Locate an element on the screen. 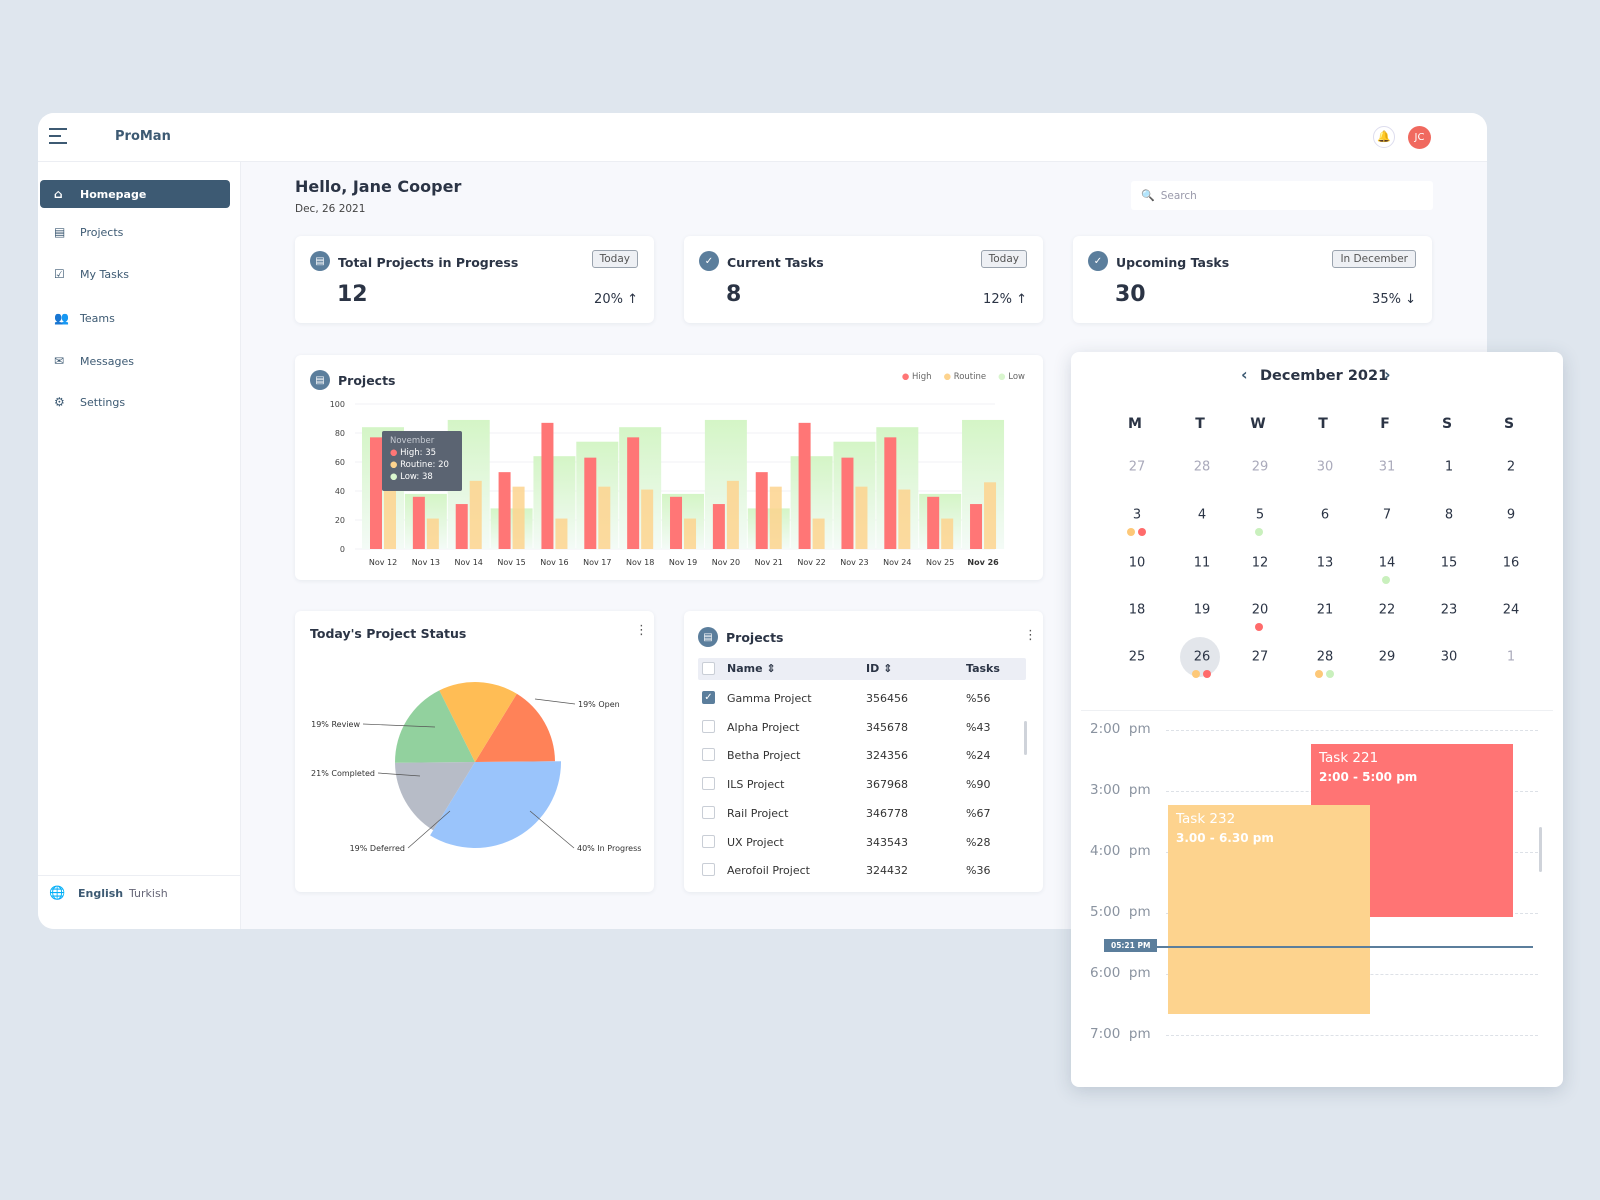 The image size is (1600, 1200). bell-icon: 🔔 is located at coordinates (1384, 137).